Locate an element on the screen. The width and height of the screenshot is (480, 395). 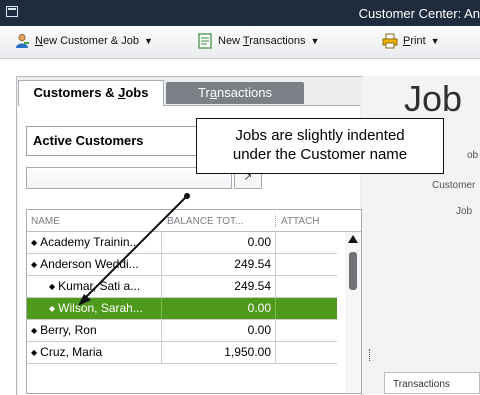
window-menu-icon is located at coordinates (12, 11).